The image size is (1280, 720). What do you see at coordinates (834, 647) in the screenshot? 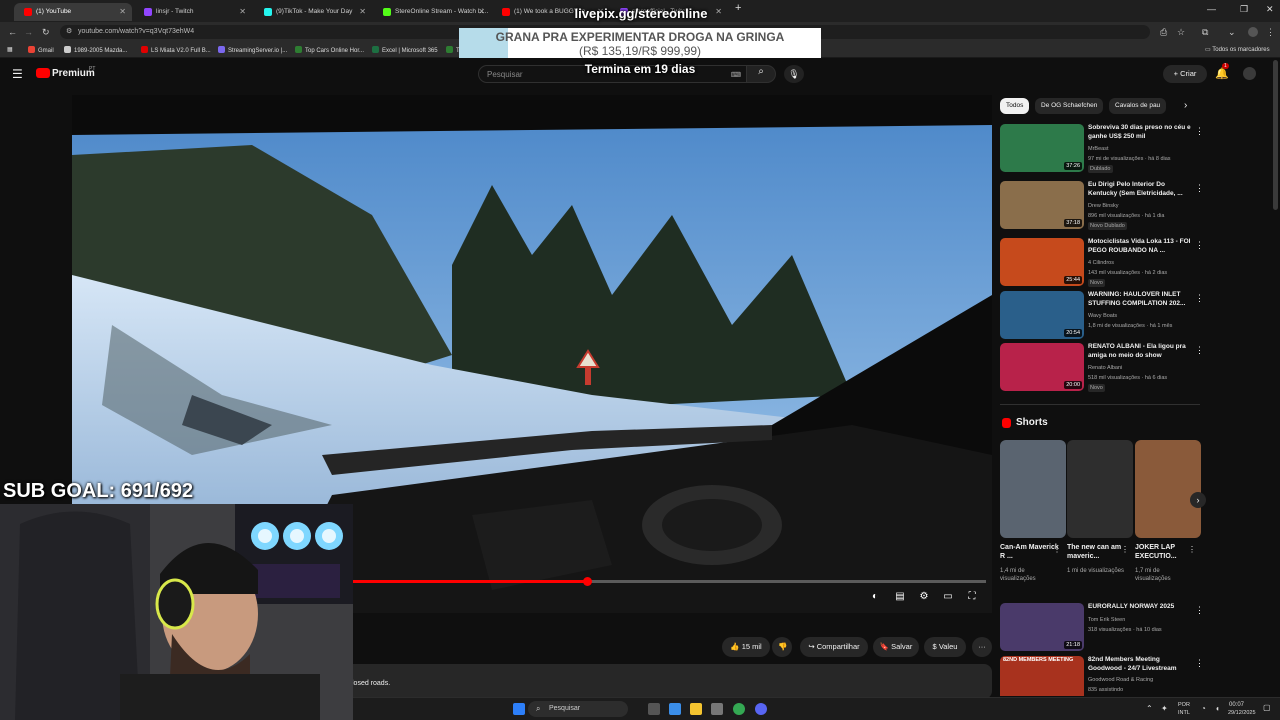
I see `share-button: ↪ Compartilhar` at bounding box center [834, 647].